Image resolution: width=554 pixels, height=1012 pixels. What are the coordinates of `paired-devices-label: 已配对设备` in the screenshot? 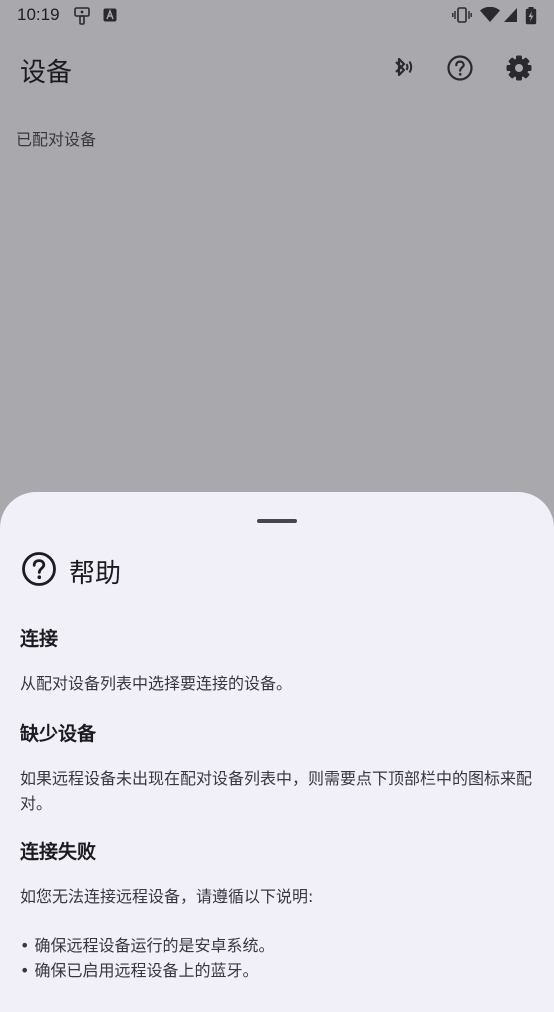 It's located at (56, 139).